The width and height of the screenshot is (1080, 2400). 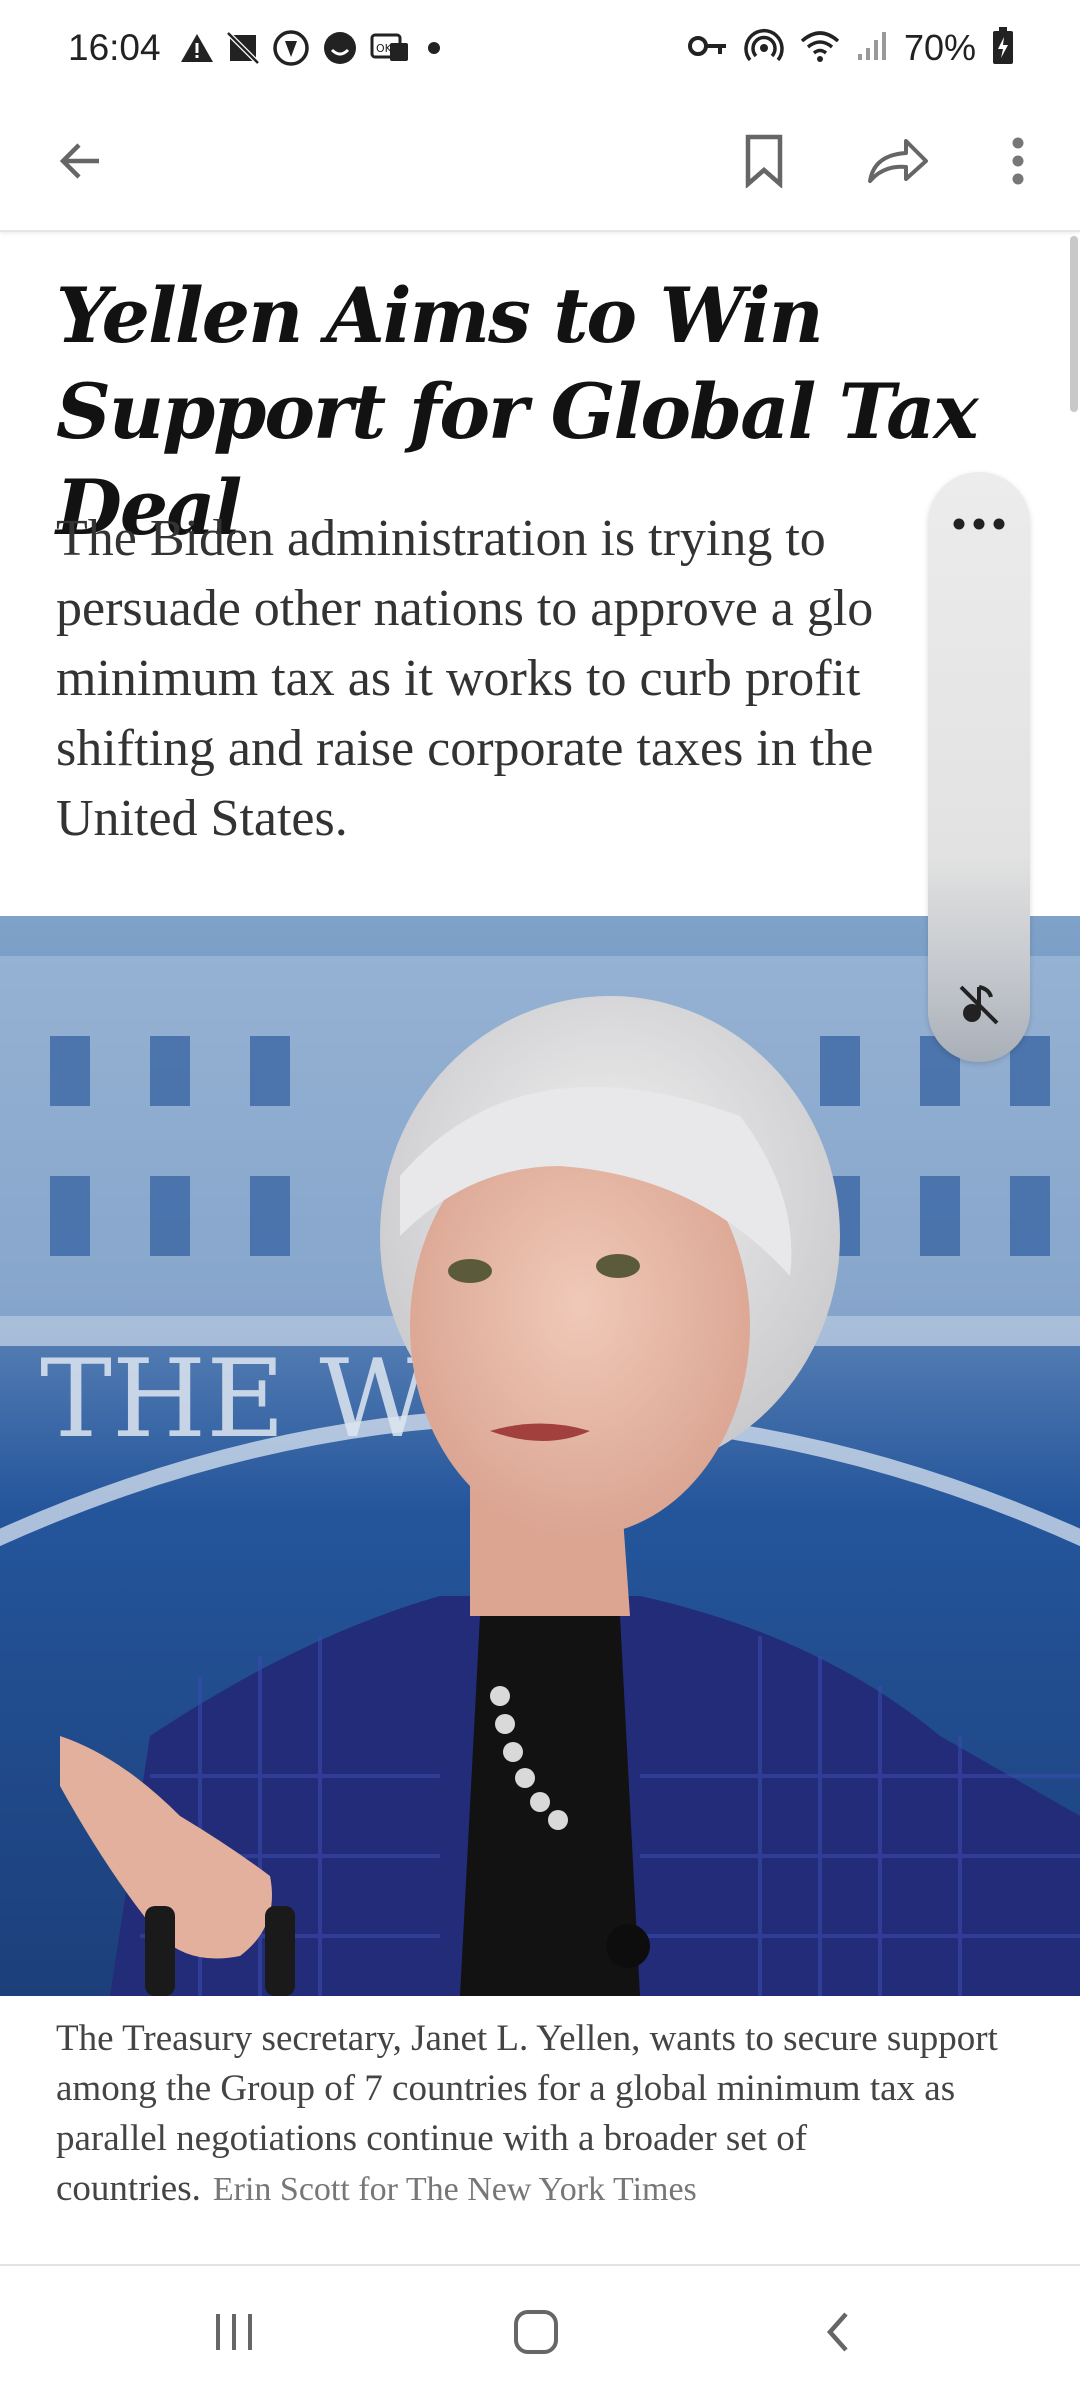 I want to click on system-back-button, so click(x=838, y=2334).